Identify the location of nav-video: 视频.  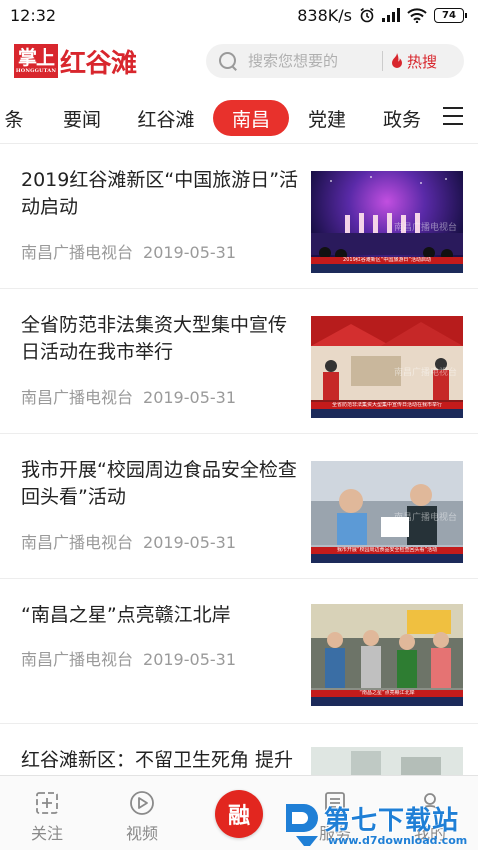
(142, 817).